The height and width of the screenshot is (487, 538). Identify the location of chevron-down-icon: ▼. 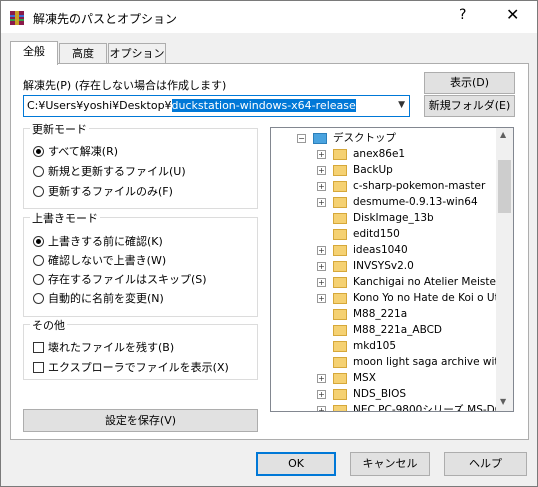
(401, 105).